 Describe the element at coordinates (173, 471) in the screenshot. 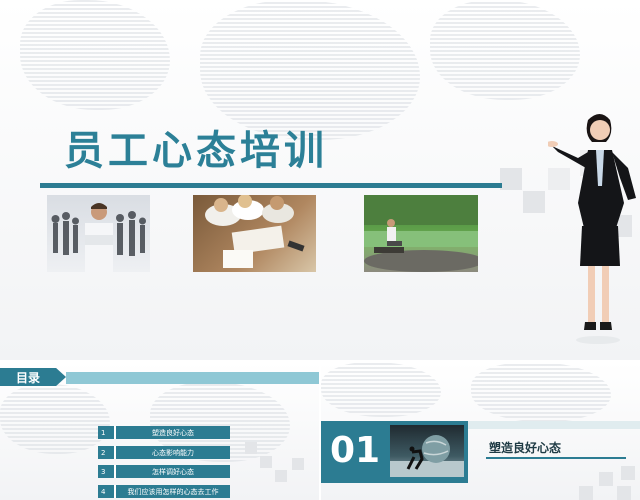

I see `toc-item-label: 怎样调好心态` at that location.